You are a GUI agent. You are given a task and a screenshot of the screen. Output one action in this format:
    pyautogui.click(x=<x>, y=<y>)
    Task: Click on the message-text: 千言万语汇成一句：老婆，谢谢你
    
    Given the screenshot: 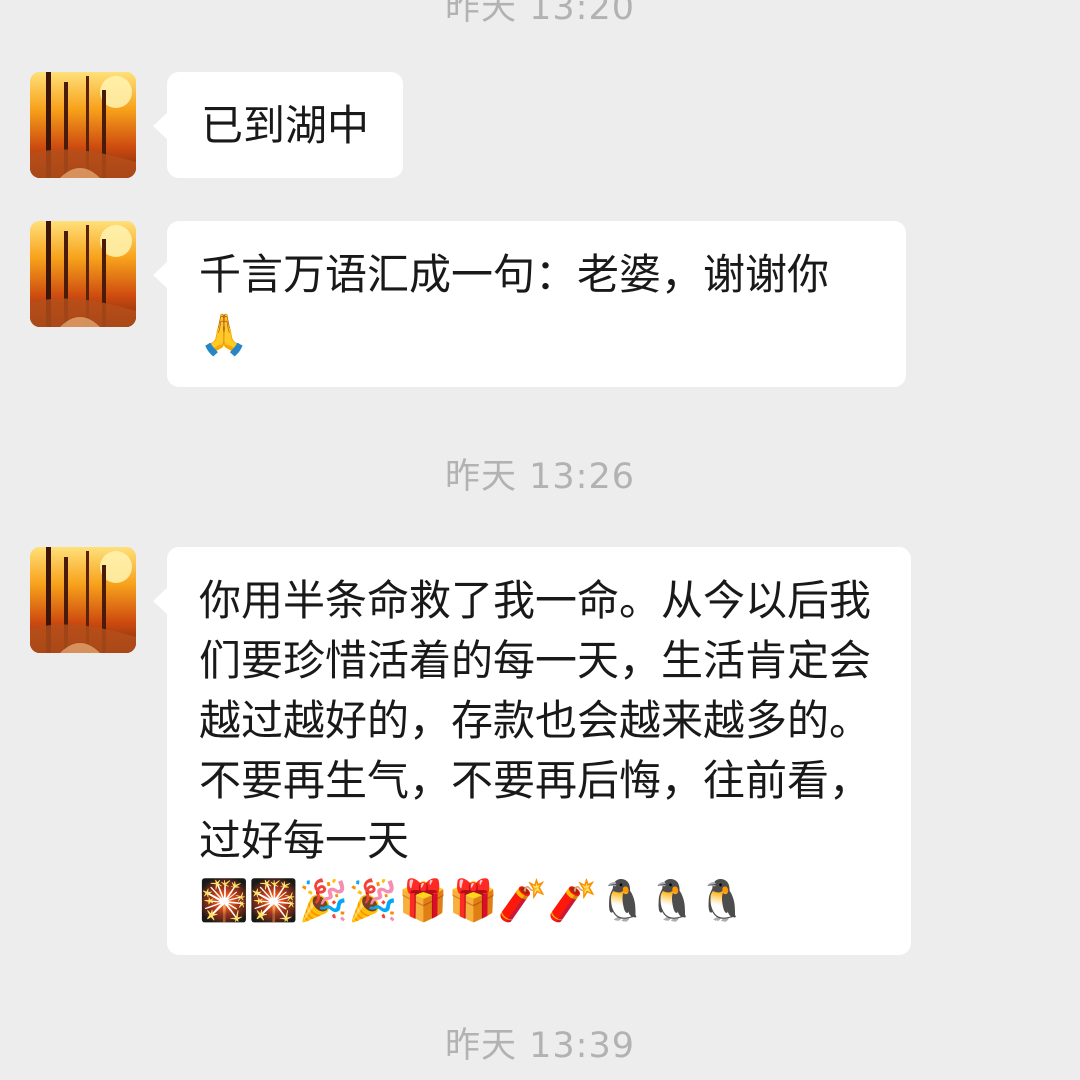 What is the action you would take?
    pyautogui.click(x=514, y=274)
    